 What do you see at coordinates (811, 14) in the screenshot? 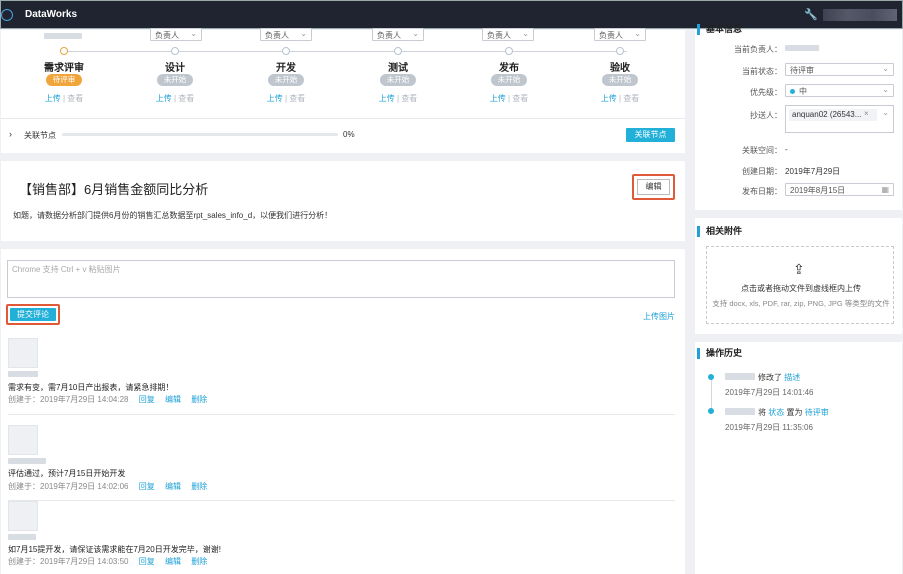
I see `wrench-icon: 🔧` at bounding box center [811, 14].